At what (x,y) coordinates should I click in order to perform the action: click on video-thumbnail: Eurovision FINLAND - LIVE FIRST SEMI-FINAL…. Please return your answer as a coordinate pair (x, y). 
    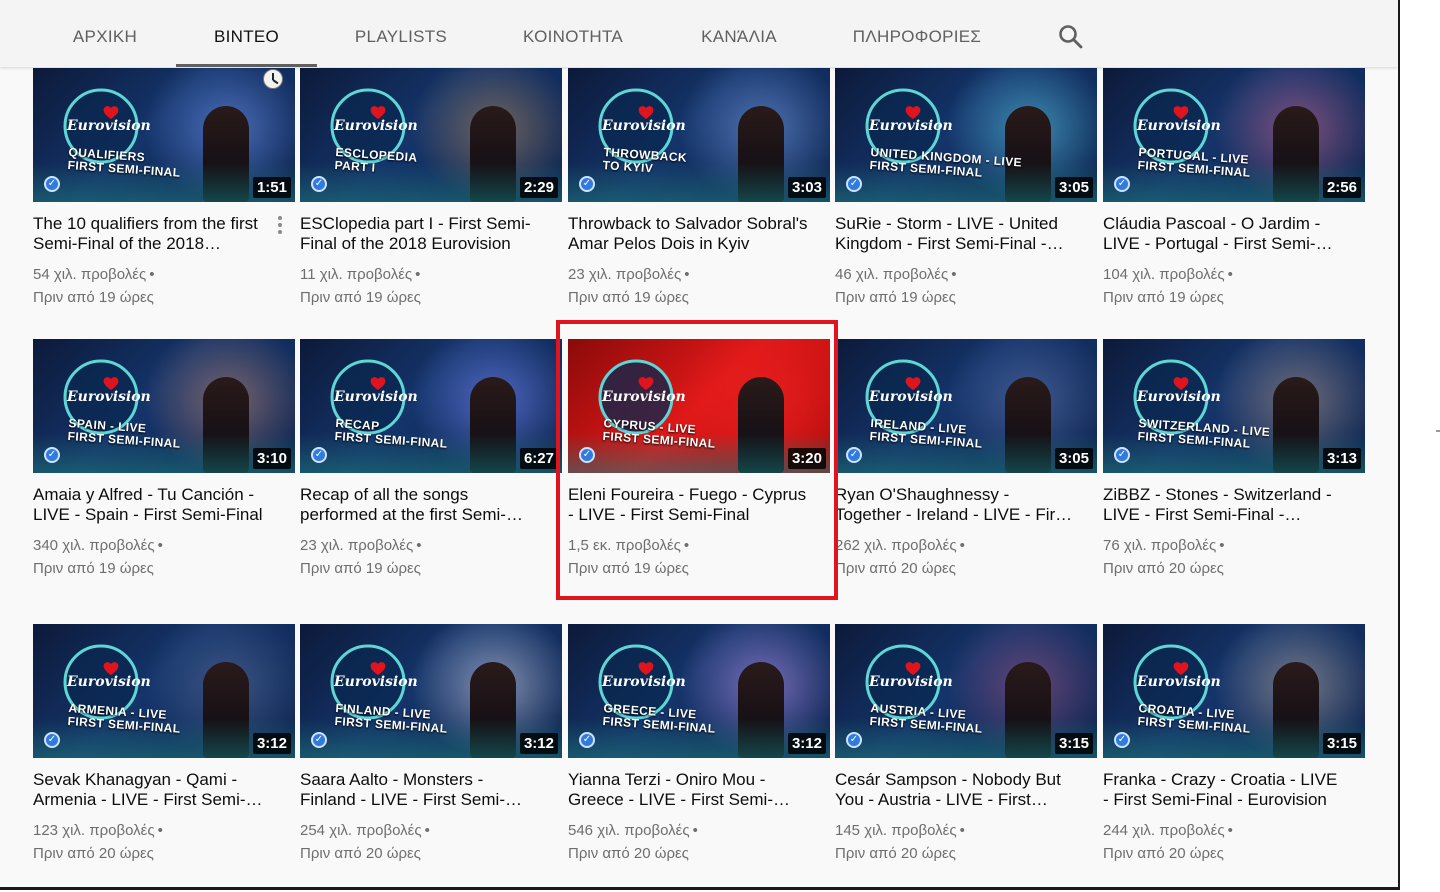
    Looking at the image, I should click on (431, 691).